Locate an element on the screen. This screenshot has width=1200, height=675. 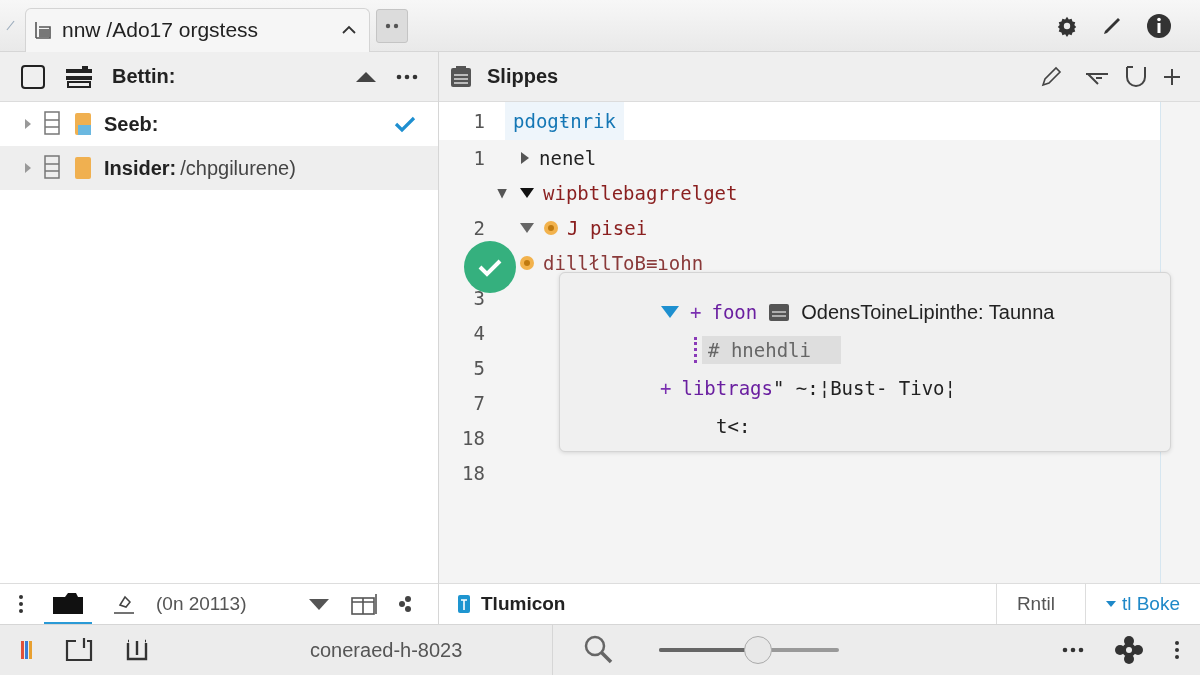
pencil-icon is located at coordinates (1051, 76).